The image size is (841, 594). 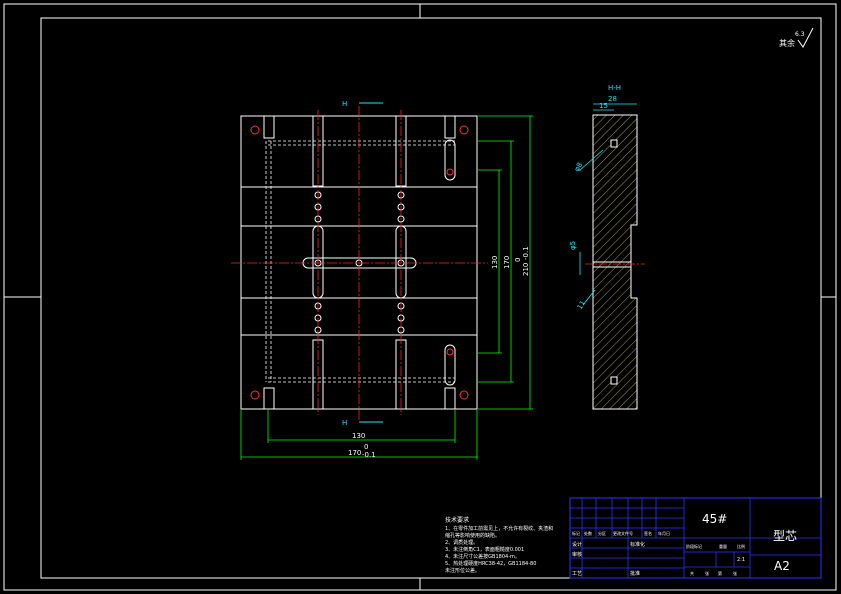 What do you see at coordinates (694, 546) in the screenshot?
I see `tb-cell-stage: 阶段标记` at bounding box center [694, 546].